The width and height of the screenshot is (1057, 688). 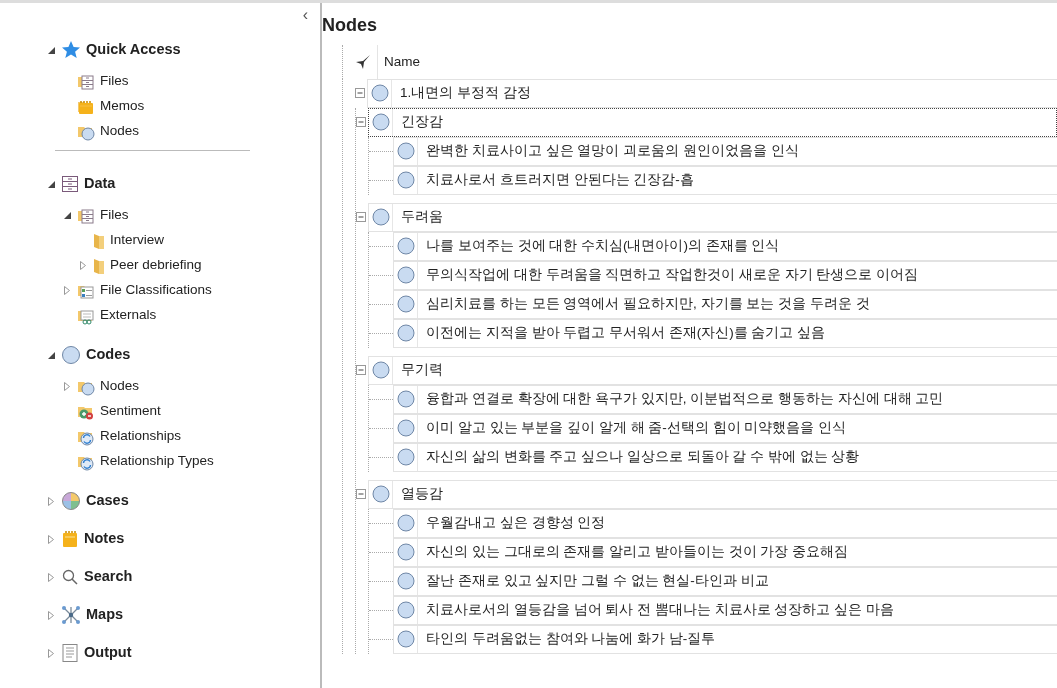 I want to click on node-name: 자신의 있는 그대로의 존재를 알리고 받아들이는 것이 가장 중요해짐, so click(x=636, y=551).